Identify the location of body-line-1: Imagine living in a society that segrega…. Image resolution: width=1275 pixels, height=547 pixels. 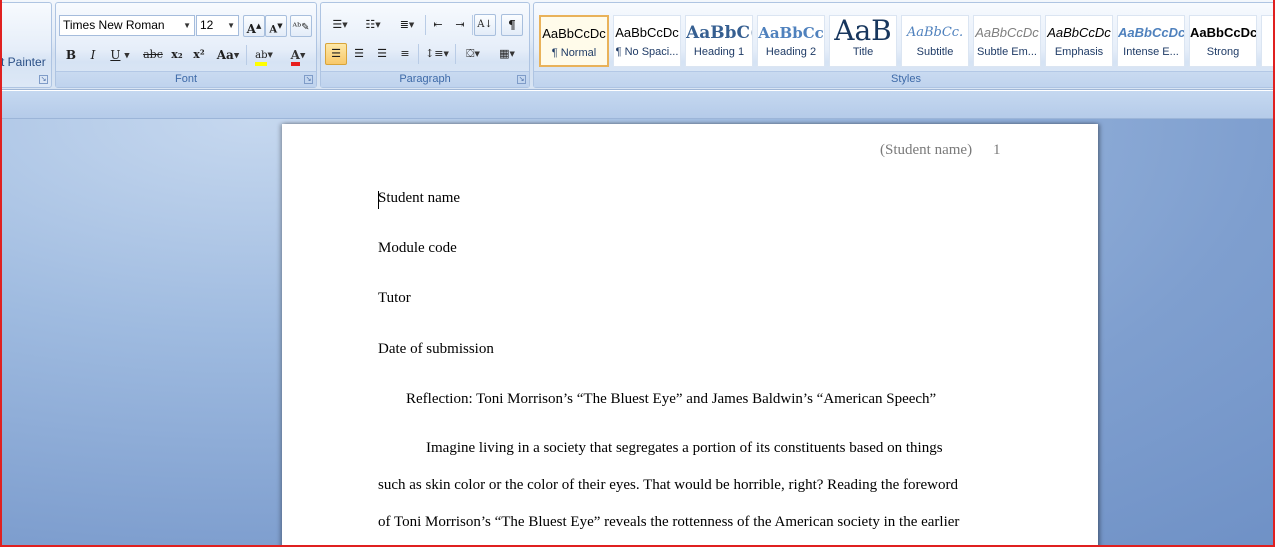
(684, 448).